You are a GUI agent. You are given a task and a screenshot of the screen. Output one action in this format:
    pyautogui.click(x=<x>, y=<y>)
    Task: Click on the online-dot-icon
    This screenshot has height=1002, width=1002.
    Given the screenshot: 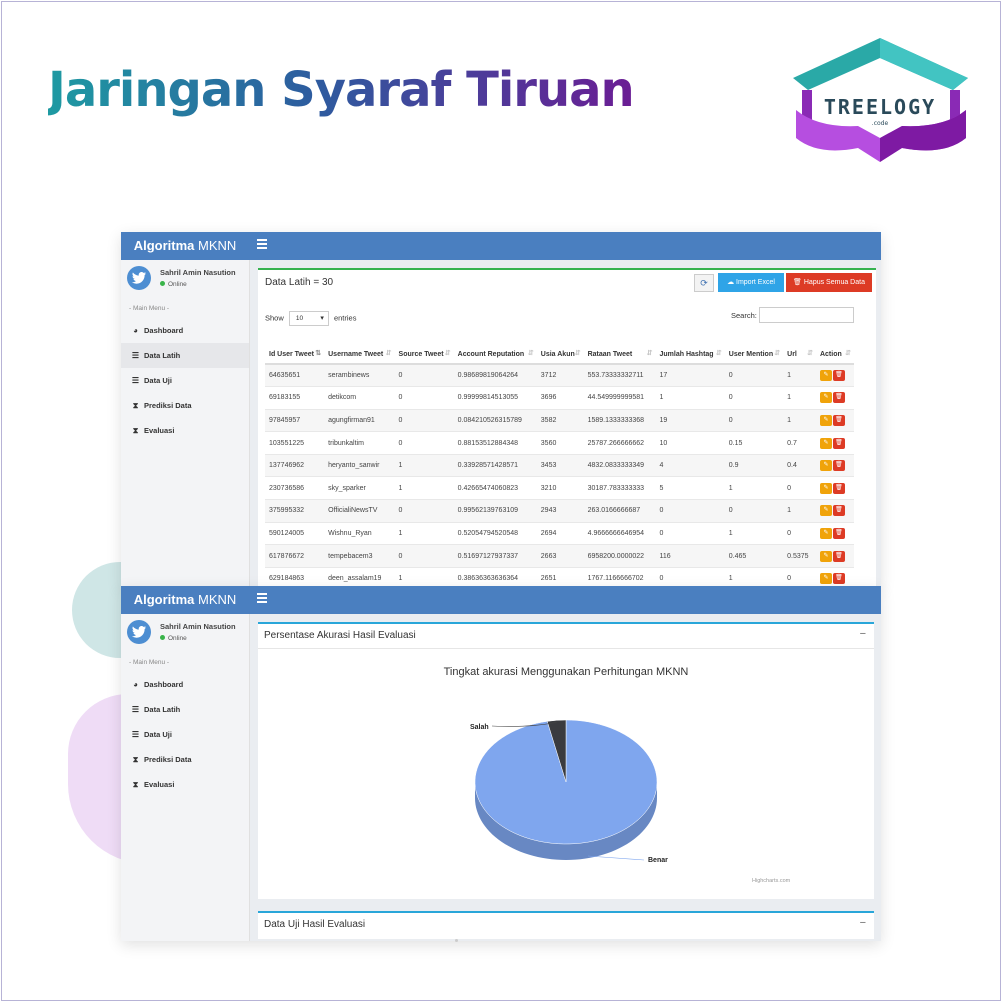 What is the action you would take?
    pyautogui.click(x=162, y=283)
    